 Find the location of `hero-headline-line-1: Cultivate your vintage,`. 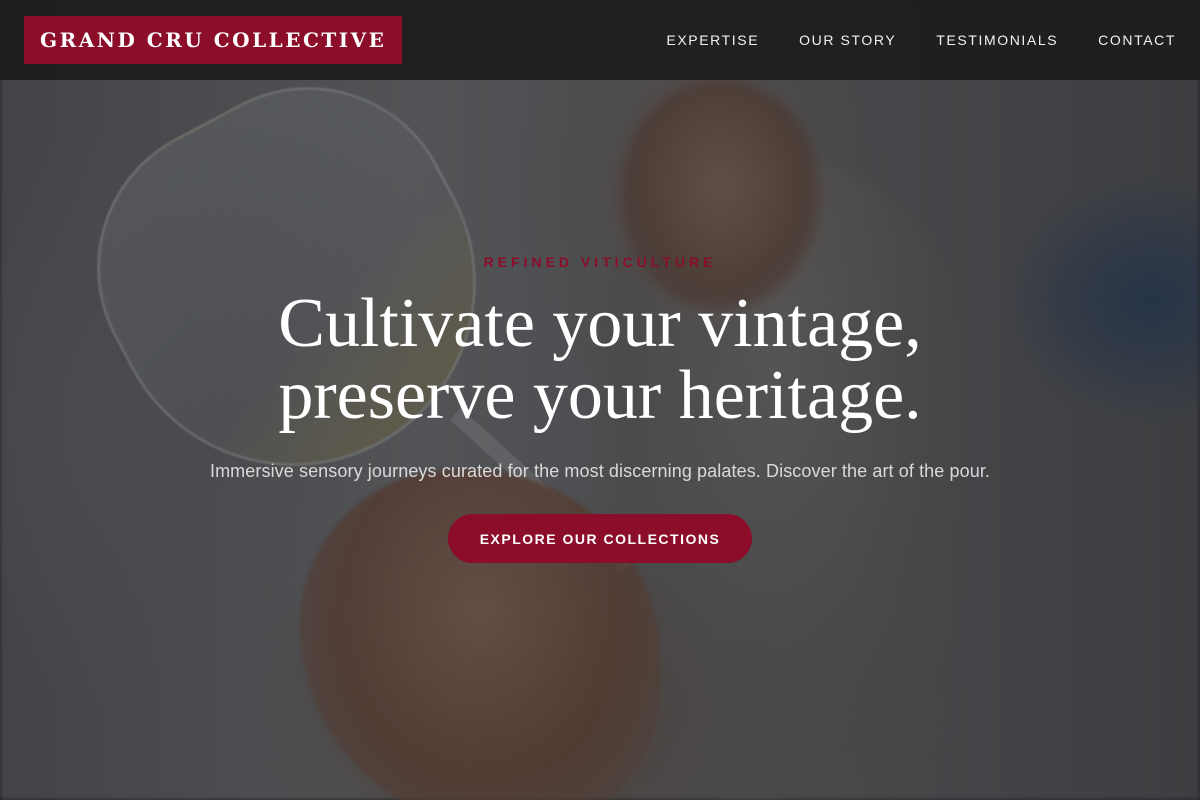

hero-headline-line-1: Cultivate your vintage, is located at coordinates (600, 323).